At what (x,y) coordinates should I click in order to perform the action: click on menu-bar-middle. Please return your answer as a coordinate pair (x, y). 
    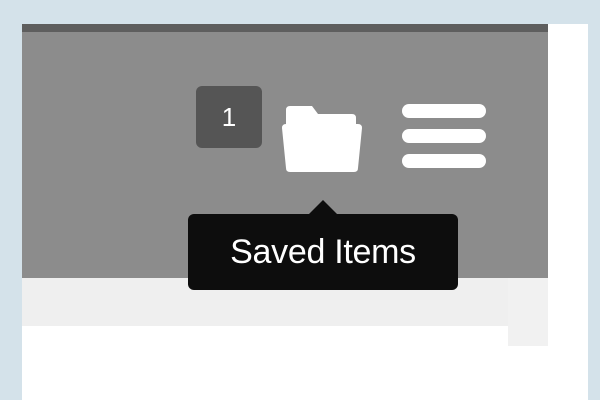
    Looking at the image, I should click on (444, 136).